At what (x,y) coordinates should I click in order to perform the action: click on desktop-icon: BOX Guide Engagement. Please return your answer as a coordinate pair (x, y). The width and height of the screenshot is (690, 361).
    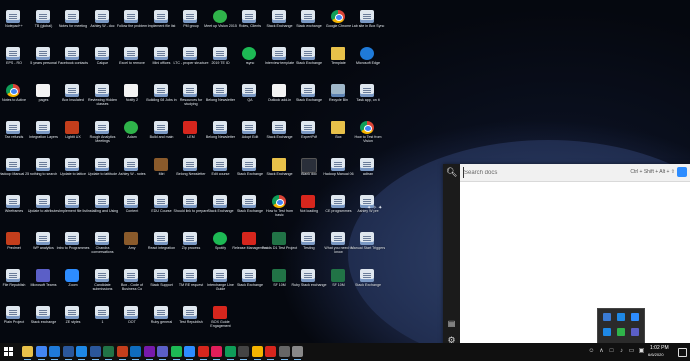
    Looking at the image, I should click on (221, 319).